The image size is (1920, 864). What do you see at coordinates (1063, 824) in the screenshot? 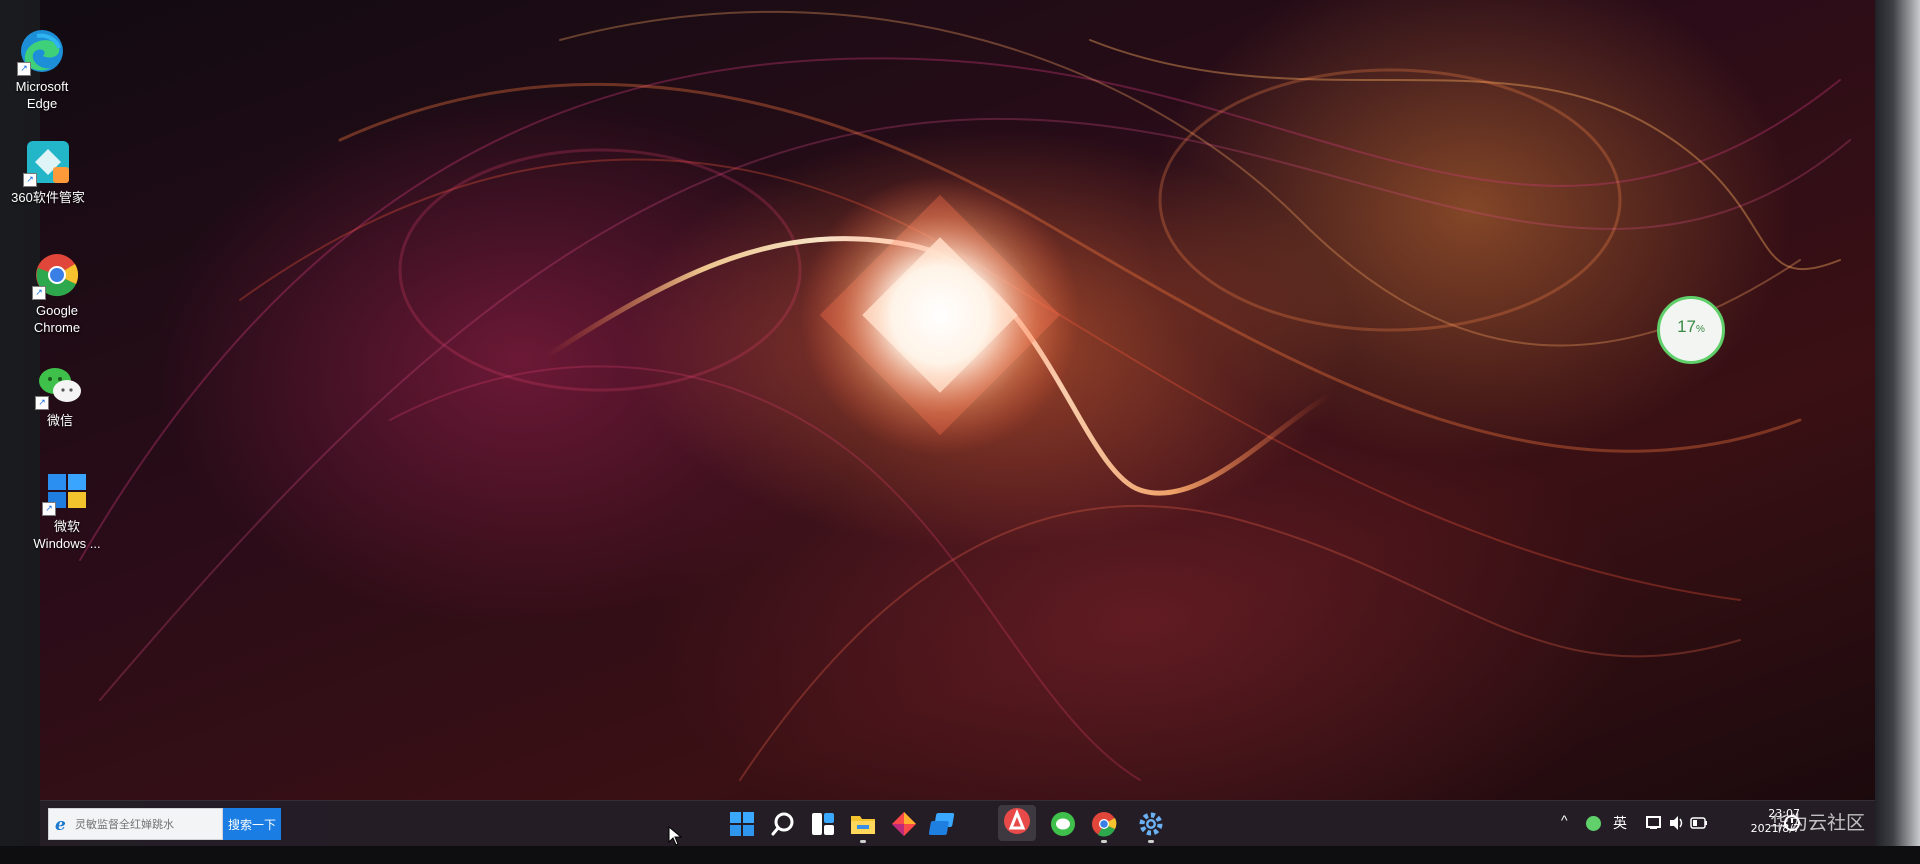
I see `wechat-icon` at bounding box center [1063, 824].